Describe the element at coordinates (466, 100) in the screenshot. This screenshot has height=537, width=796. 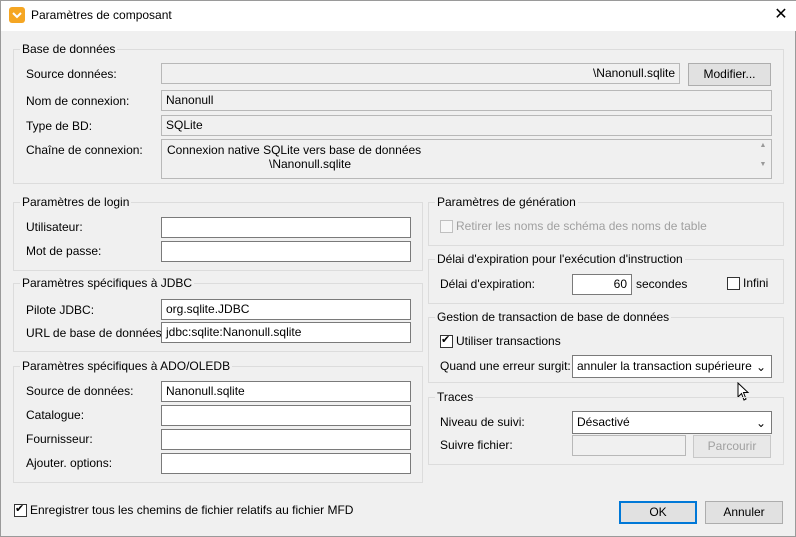
I see `connection-name-field: Nanonull` at that location.